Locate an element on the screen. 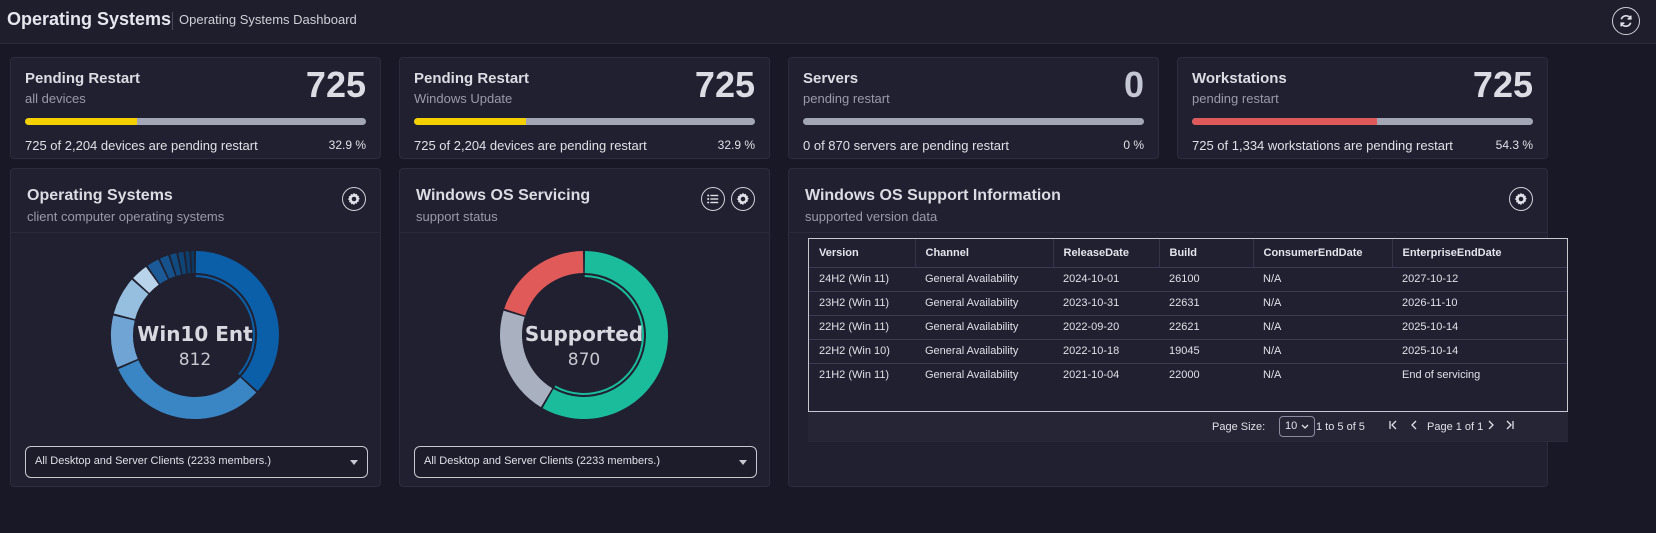  donut-center-label: Supported is located at coordinates (584, 334).